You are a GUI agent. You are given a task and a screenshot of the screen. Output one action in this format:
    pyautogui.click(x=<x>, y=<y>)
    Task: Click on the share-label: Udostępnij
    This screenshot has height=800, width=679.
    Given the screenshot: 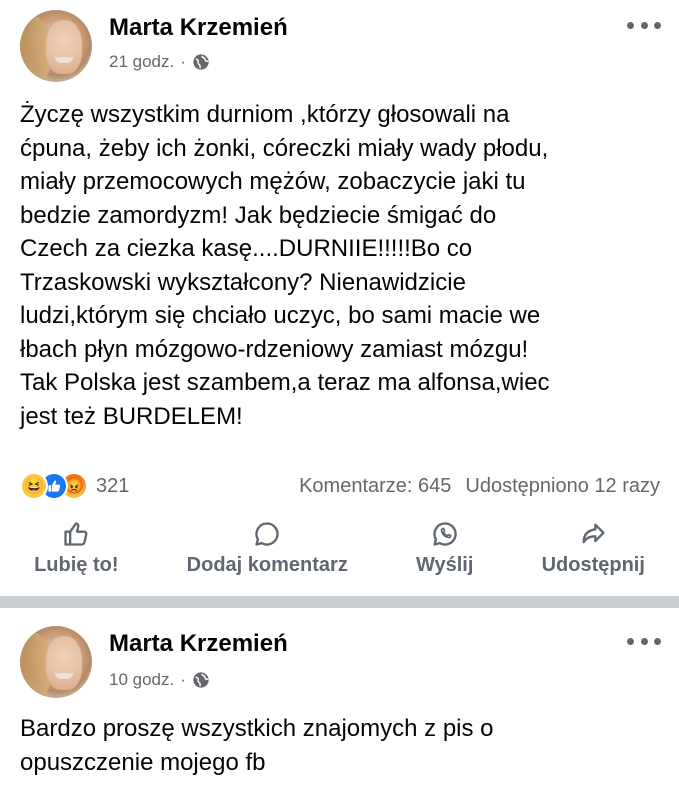 What is the action you would take?
    pyautogui.click(x=593, y=565)
    